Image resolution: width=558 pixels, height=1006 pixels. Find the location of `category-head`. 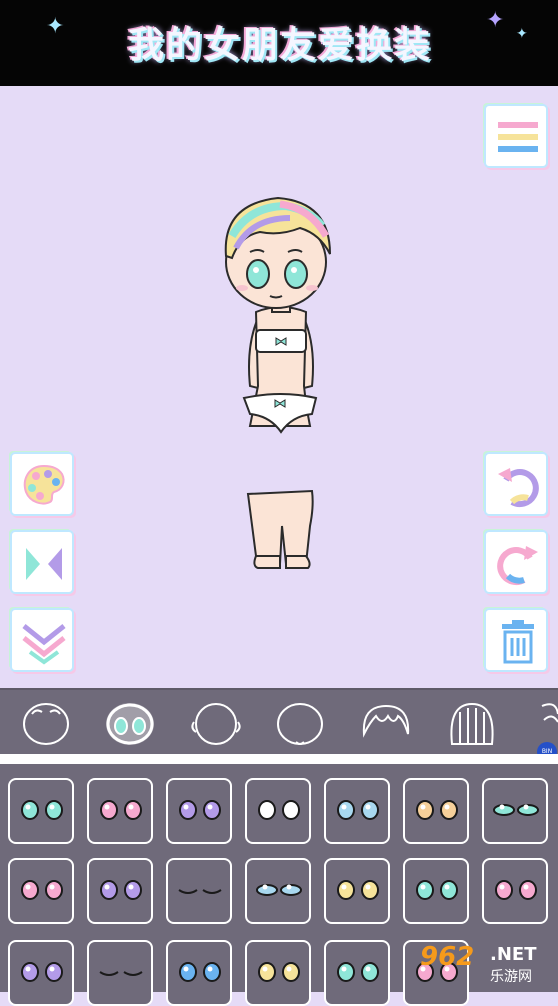

category-head is located at coordinates (300, 724).